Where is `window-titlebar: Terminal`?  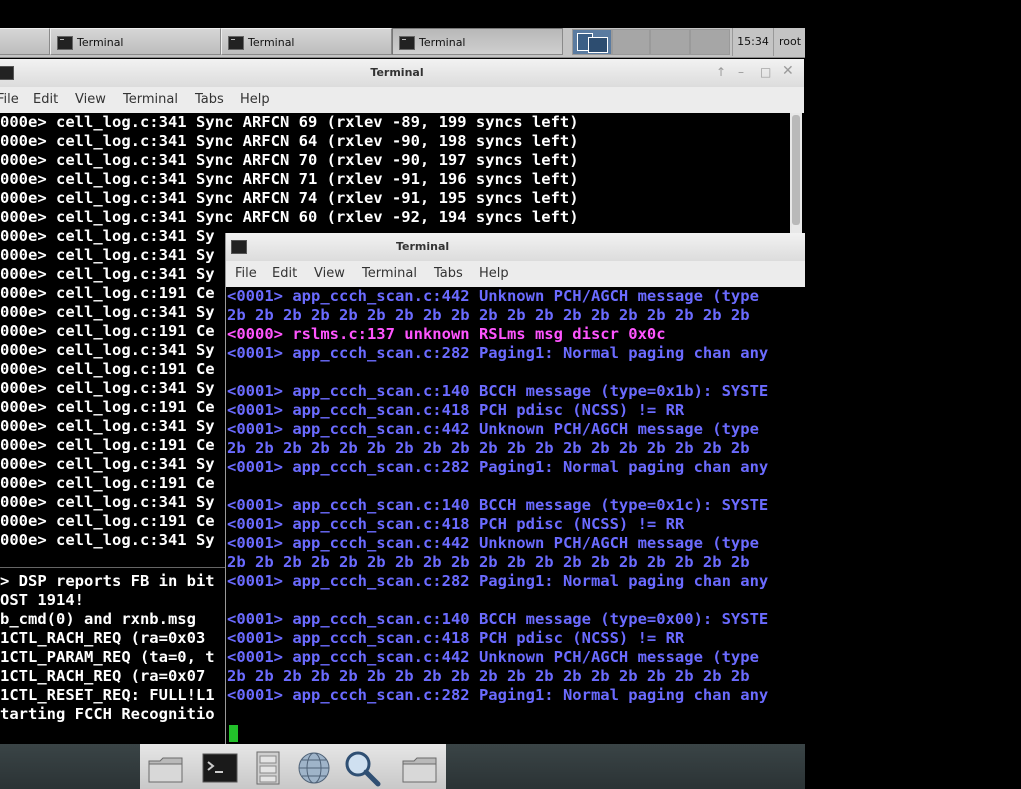
window-titlebar: Terminal is located at coordinates (515, 247).